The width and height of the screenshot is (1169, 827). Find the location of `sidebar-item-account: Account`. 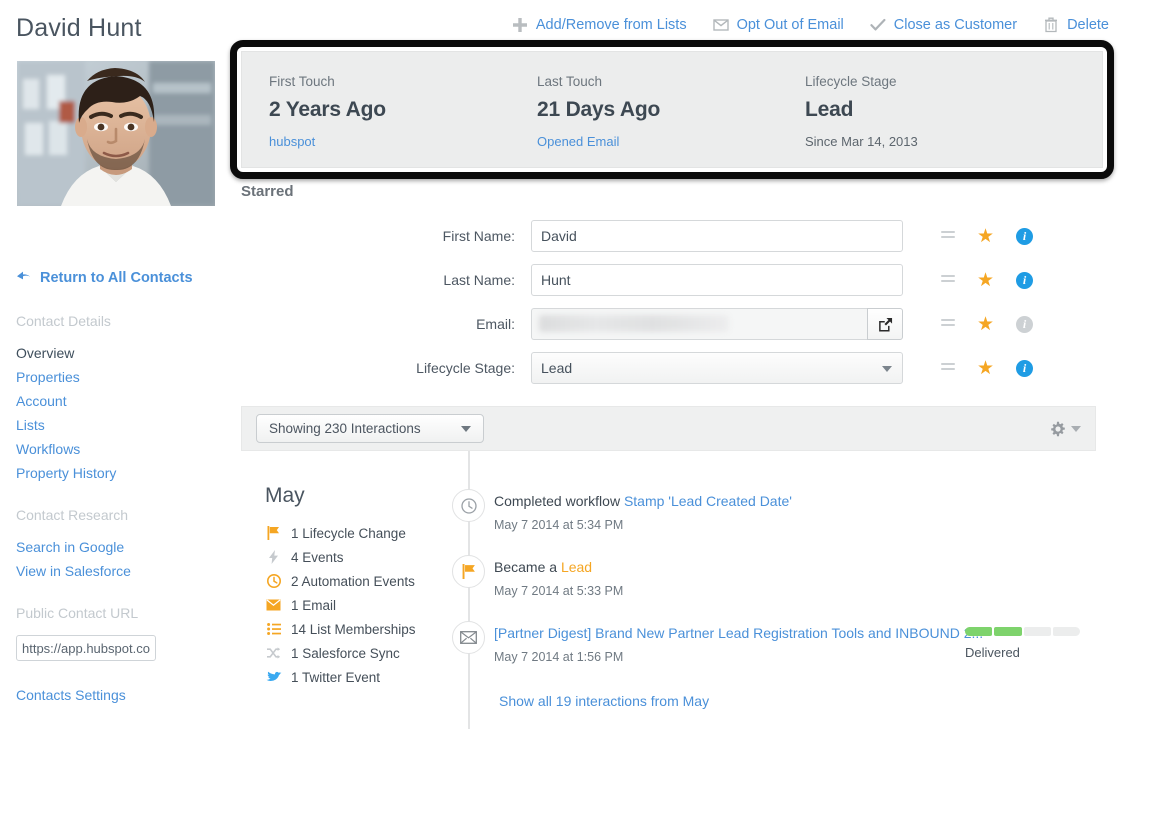

sidebar-item-account: Account is located at coordinates (121, 401).